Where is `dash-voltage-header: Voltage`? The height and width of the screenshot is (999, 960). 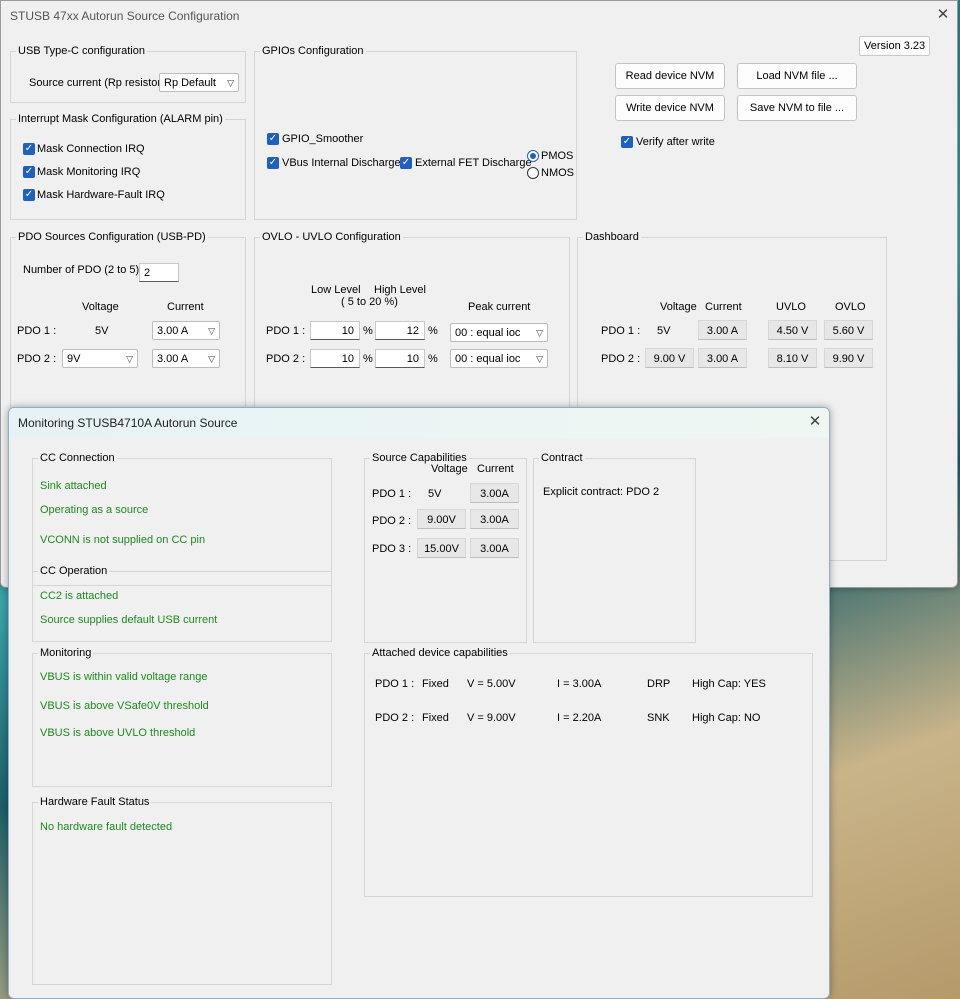
dash-voltage-header: Voltage is located at coordinates (678, 307).